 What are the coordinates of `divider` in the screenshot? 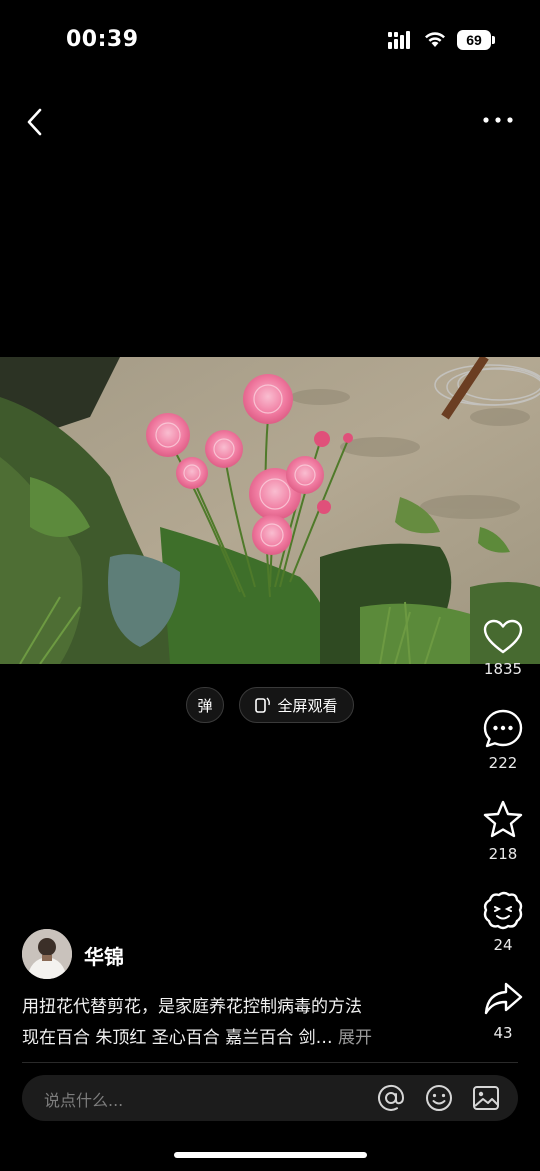 It's located at (270, 1062).